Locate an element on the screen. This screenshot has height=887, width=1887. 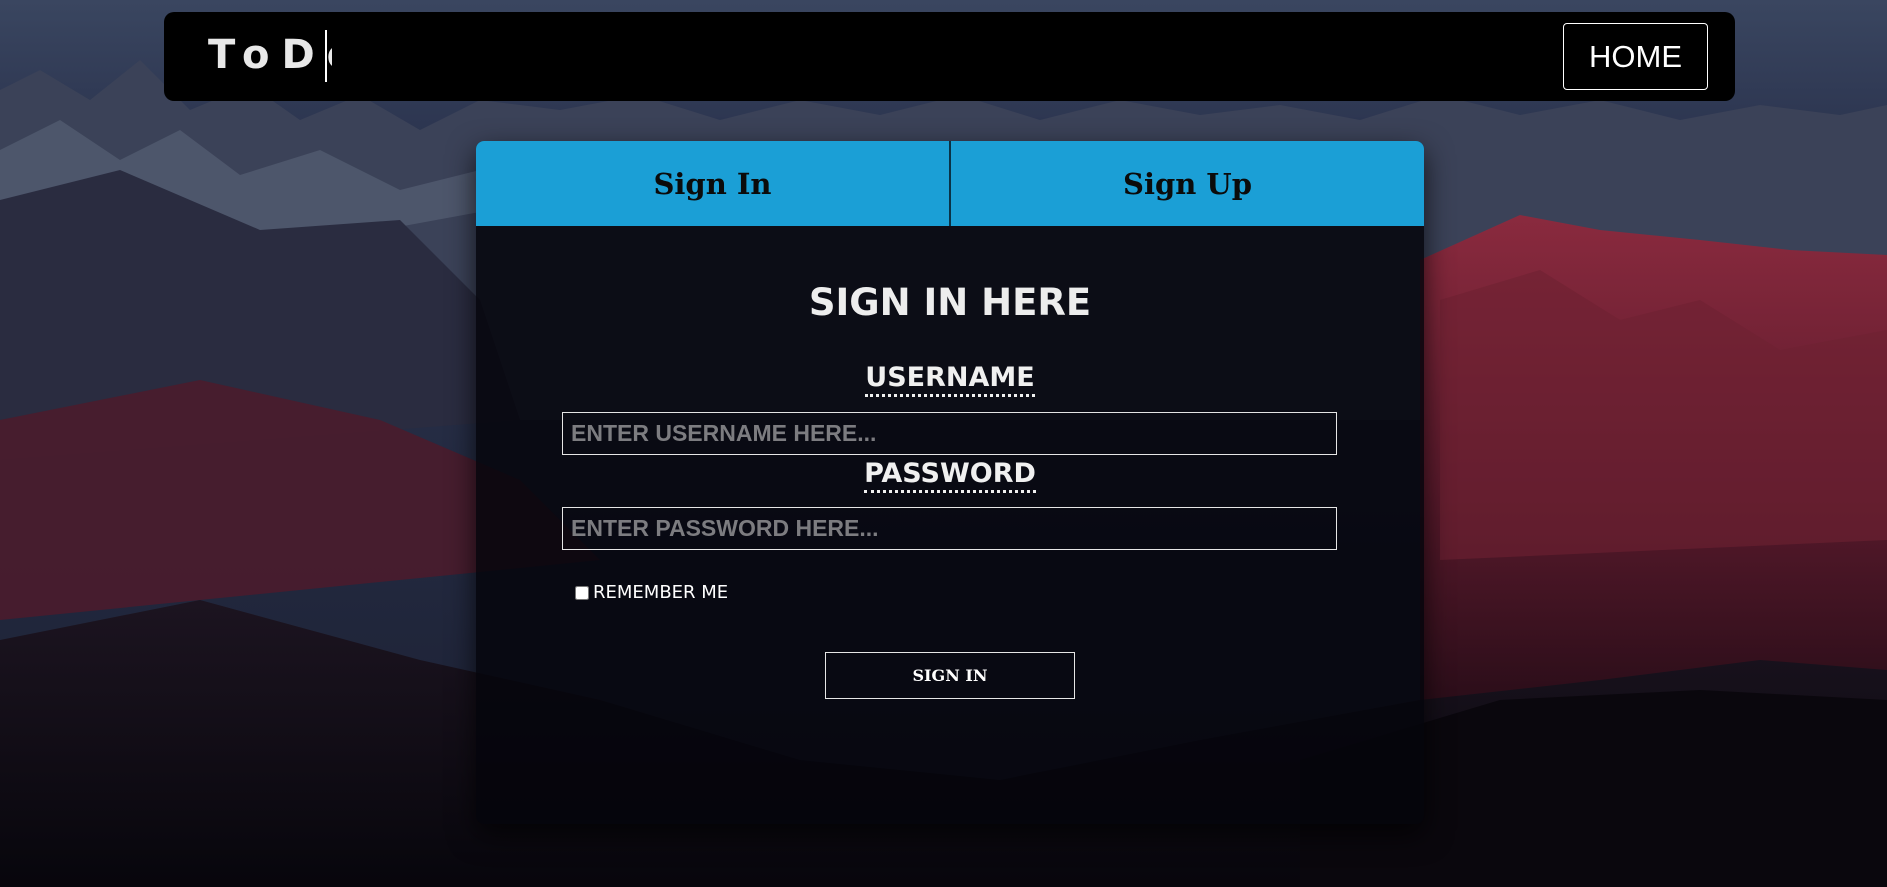
typing-caret is located at coordinates (326, 56).